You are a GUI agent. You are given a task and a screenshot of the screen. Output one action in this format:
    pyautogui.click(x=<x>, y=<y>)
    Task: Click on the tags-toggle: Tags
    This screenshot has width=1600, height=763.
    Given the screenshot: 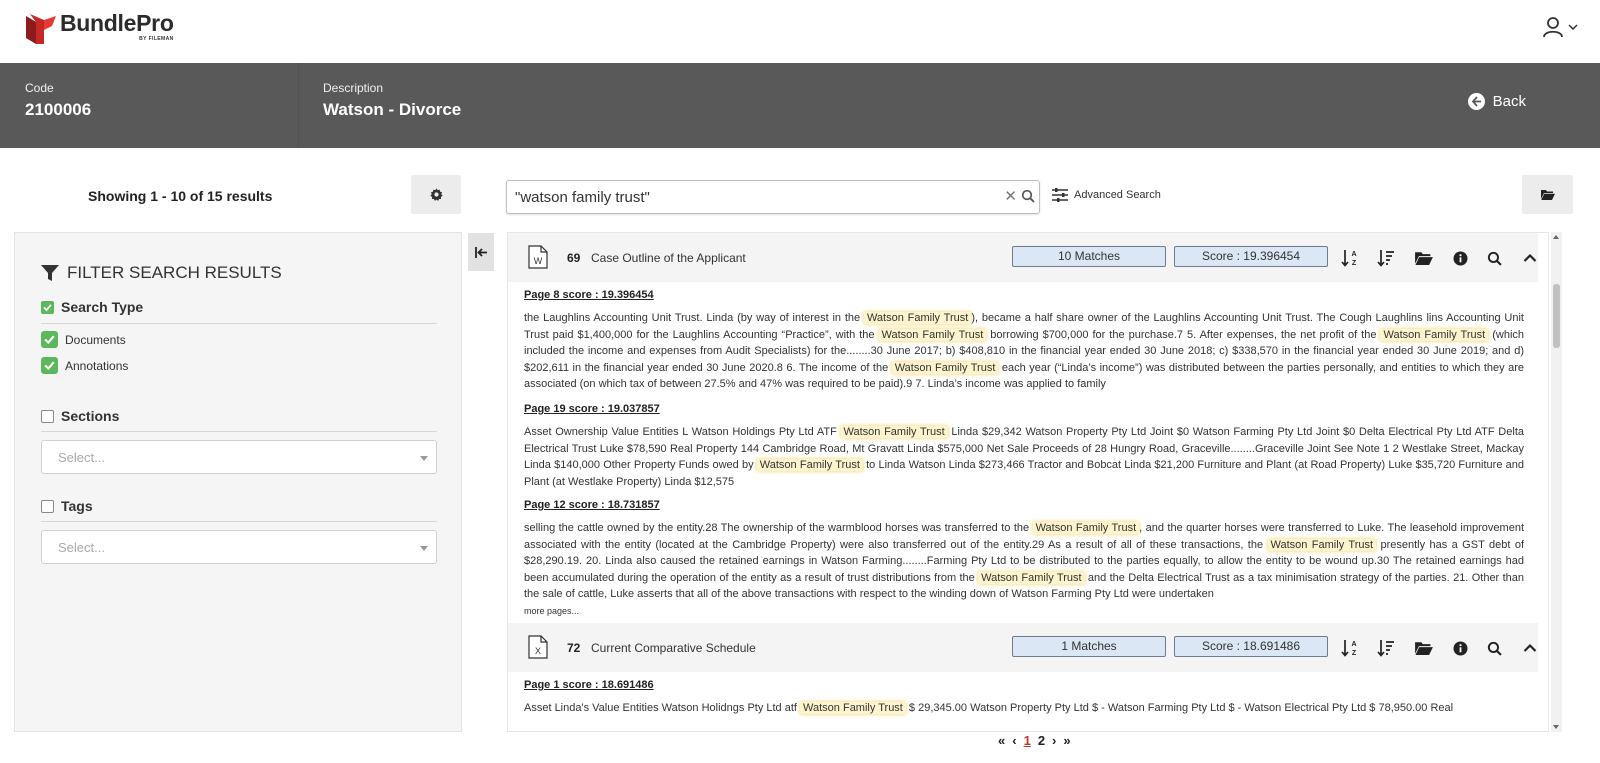 What is the action you would take?
    pyautogui.click(x=67, y=506)
    